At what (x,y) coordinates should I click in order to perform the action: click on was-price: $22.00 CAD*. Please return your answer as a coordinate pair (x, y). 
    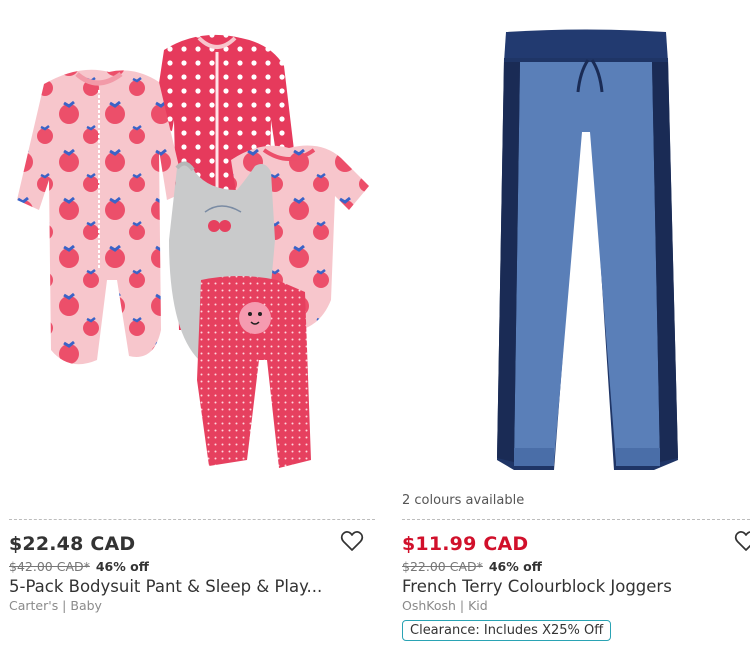
    Looking at the image, I should click on (442, 566).